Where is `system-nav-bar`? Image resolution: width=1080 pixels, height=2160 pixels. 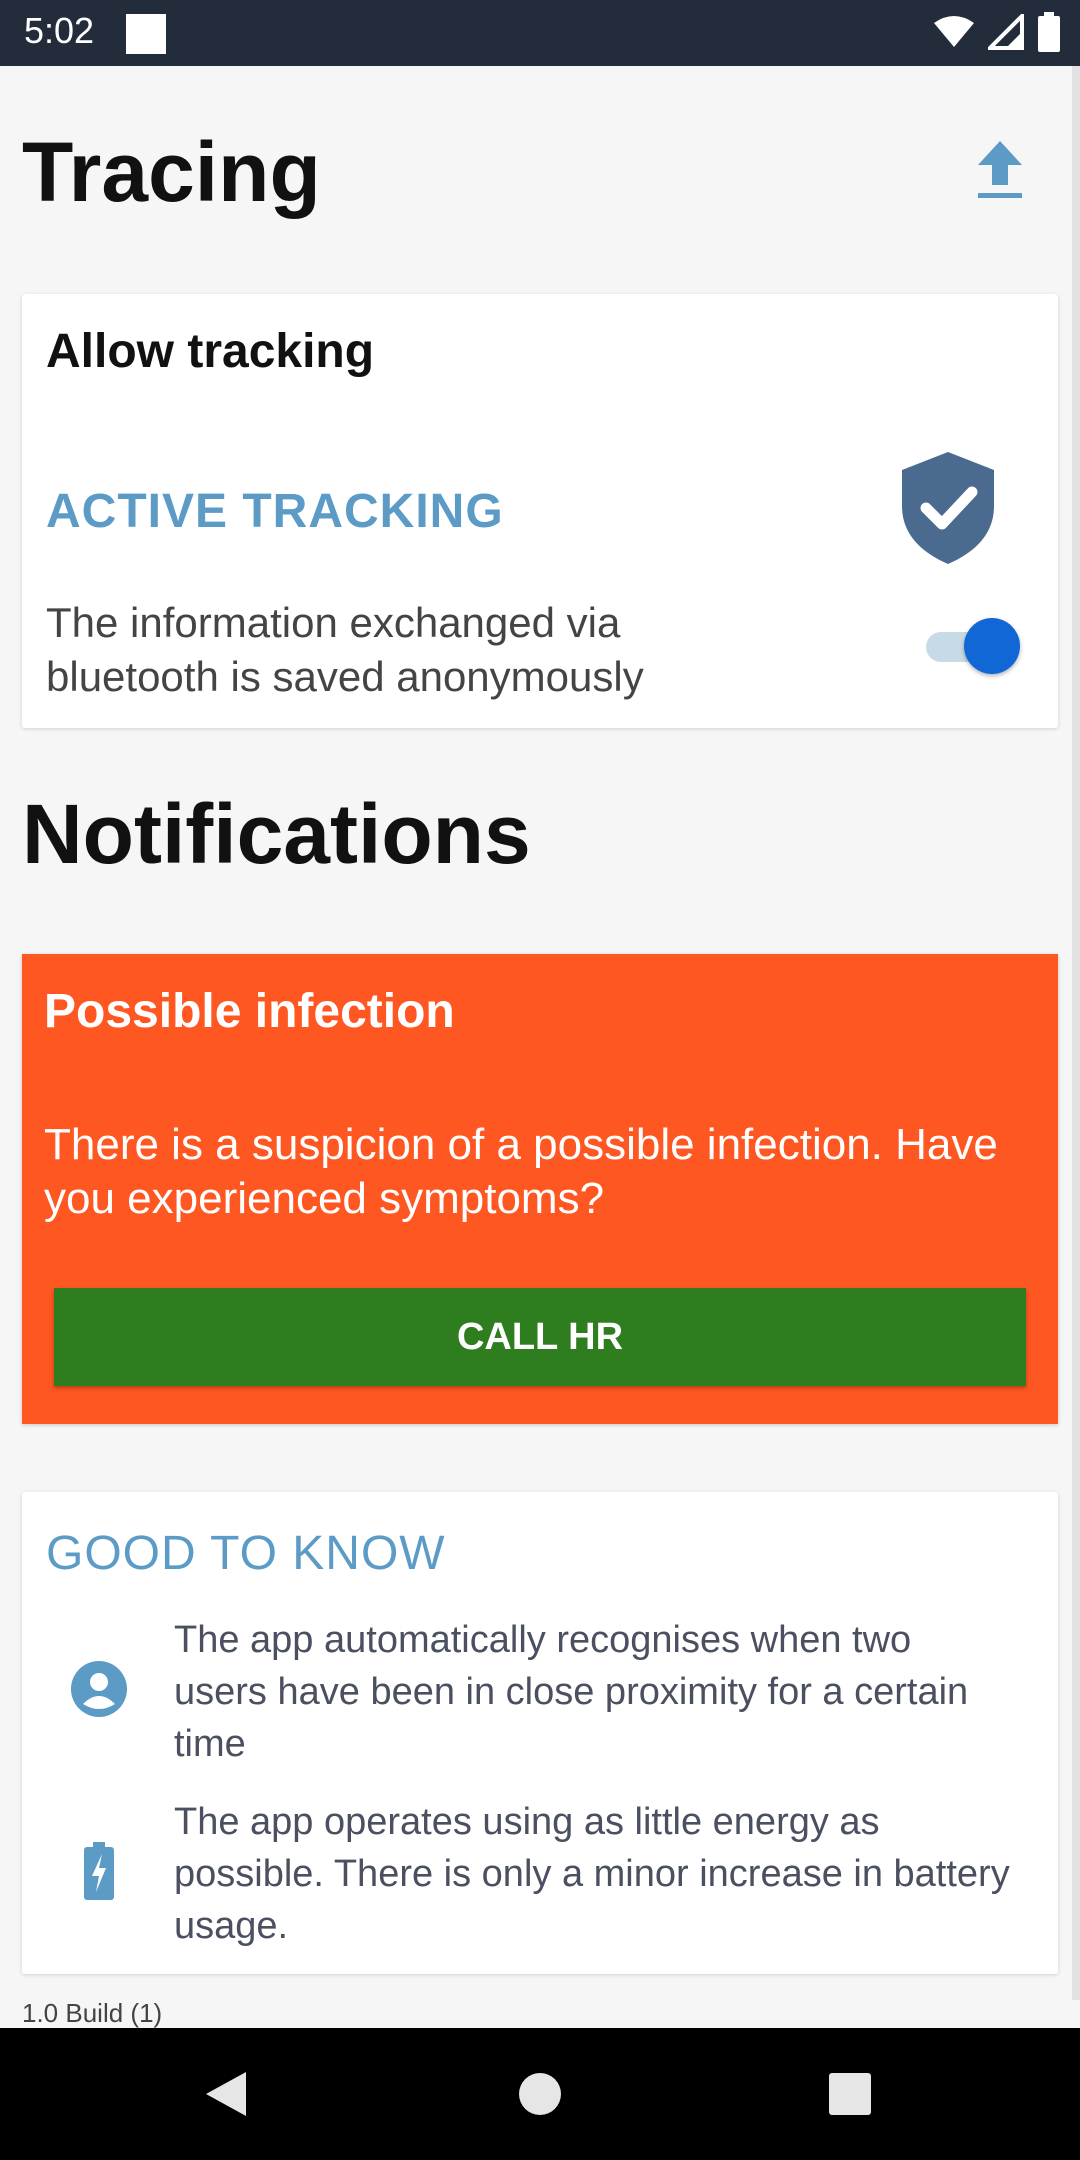 system-nav-bar is located at coordinates (540, 2094).